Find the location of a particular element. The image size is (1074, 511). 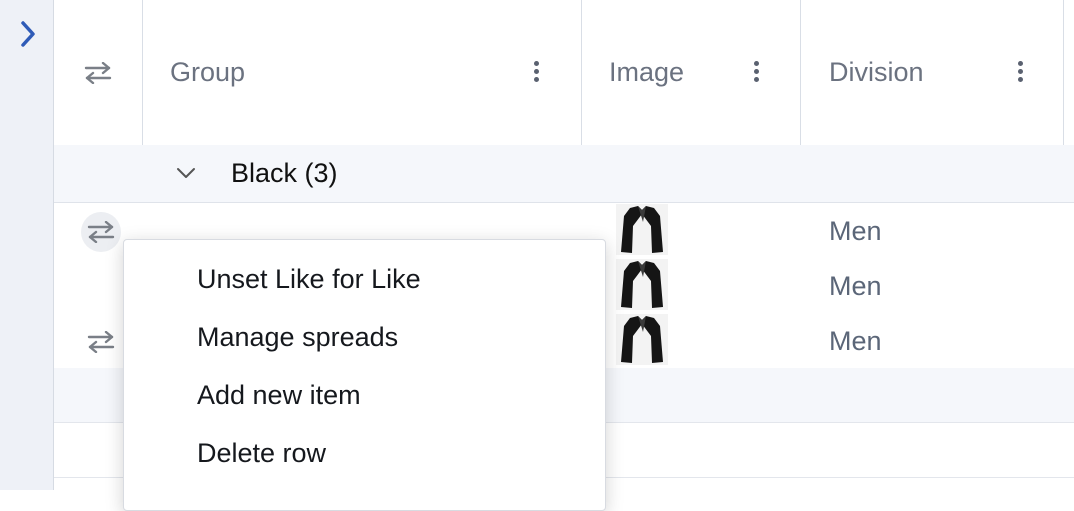

menu-item-label: Add new item is located at coordinates (279, 395).